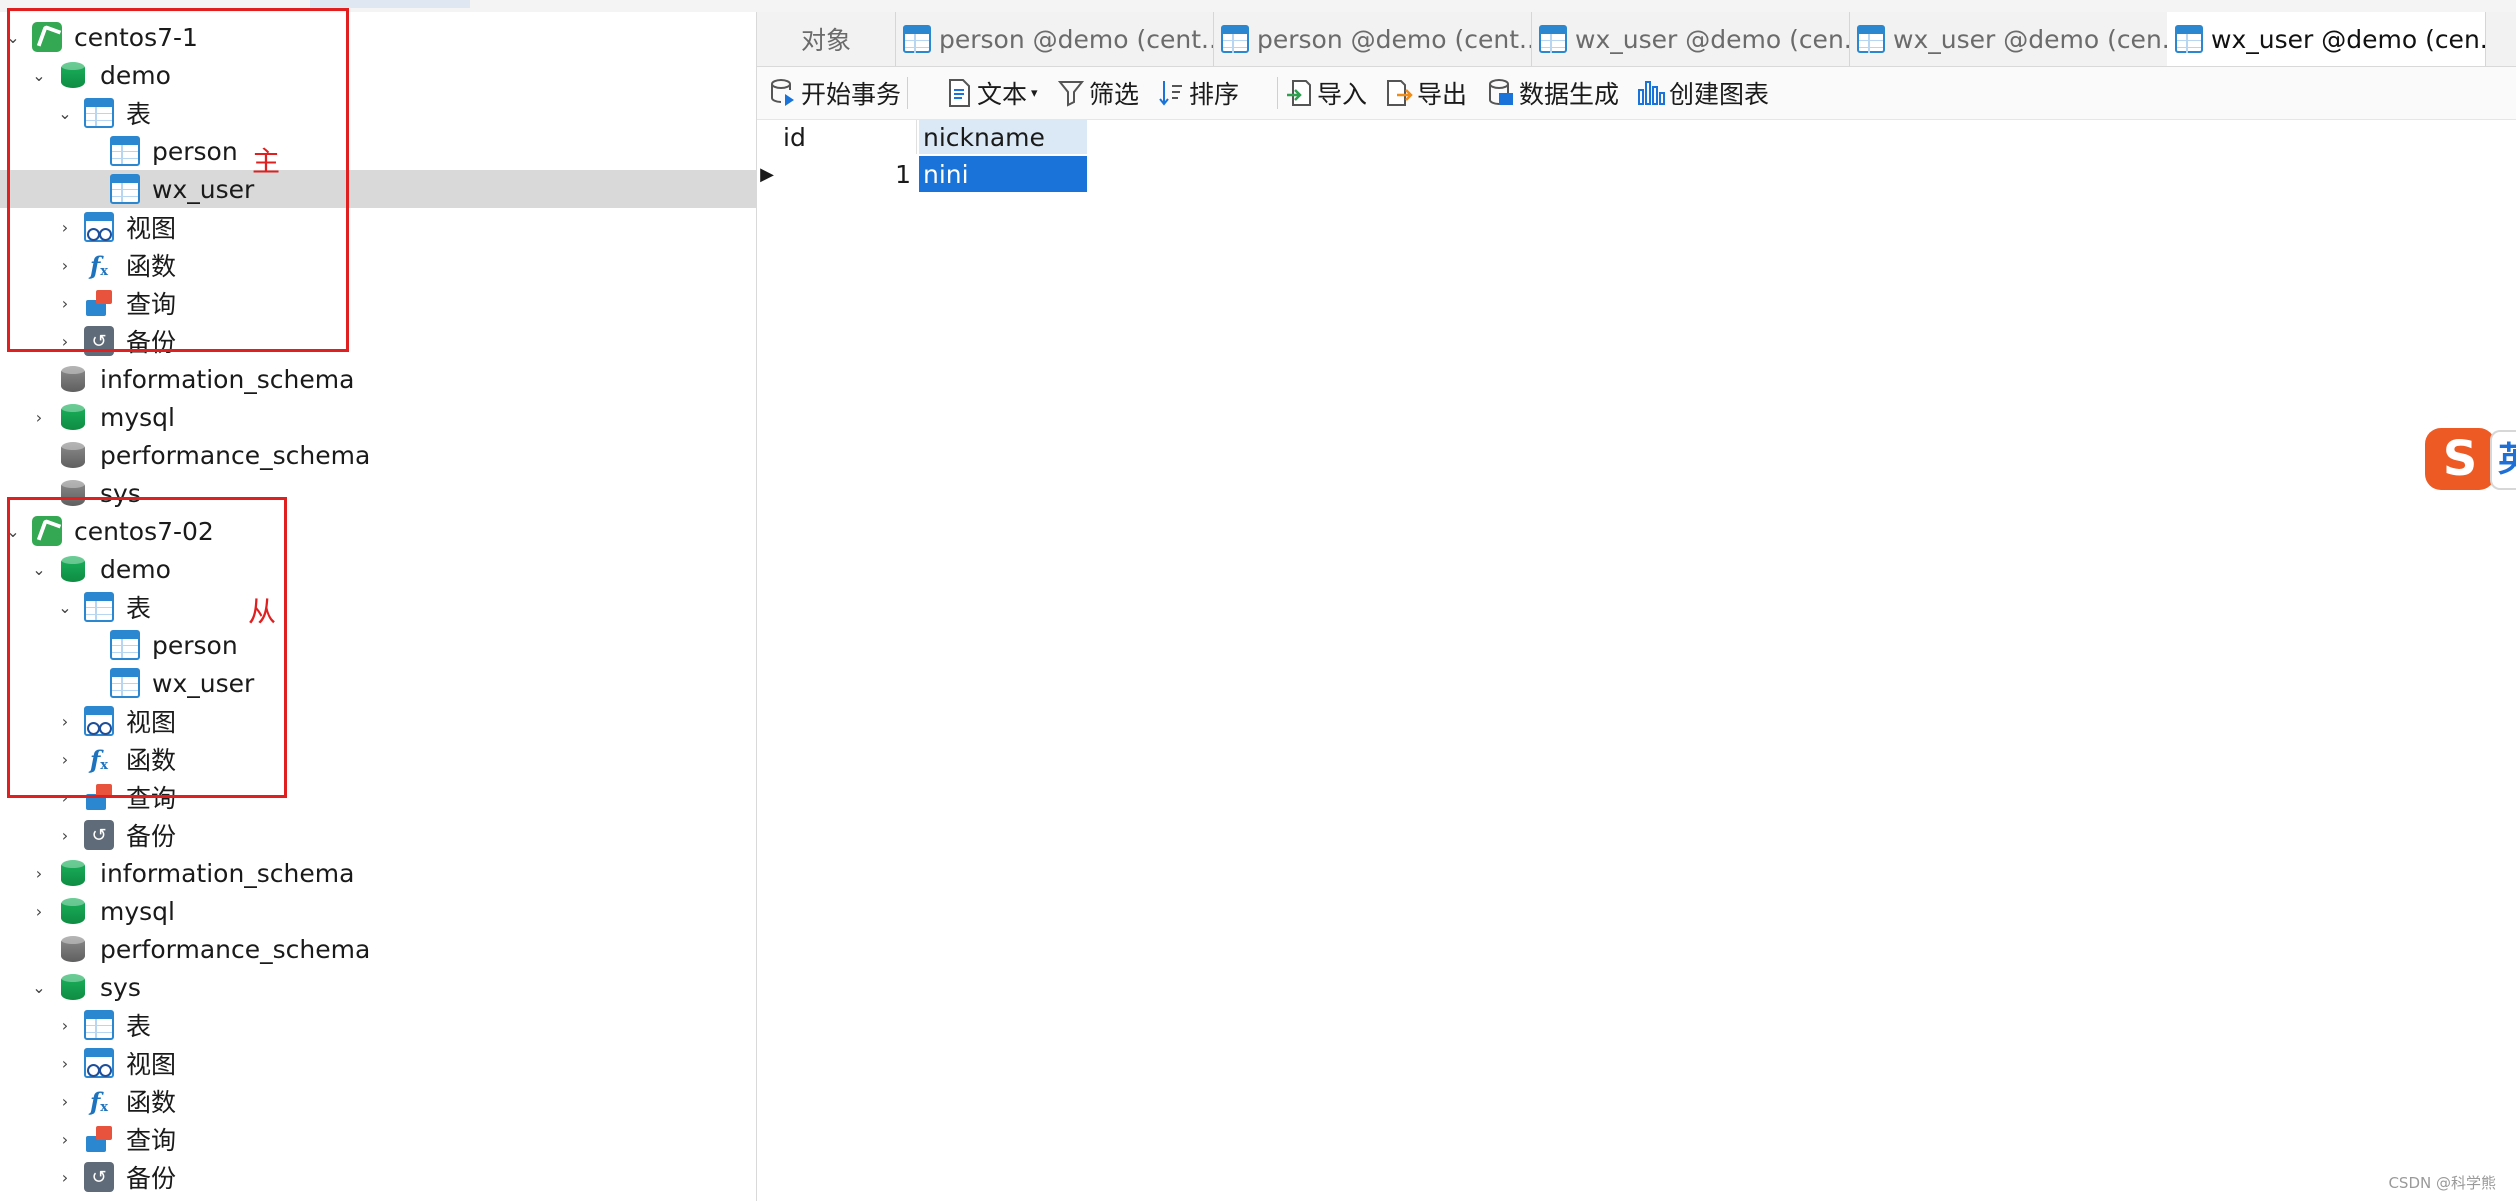 This screenshot has width=2516, height=1201. I want to click on watermark: CSDN @科学熊, so click(2442, 1183).